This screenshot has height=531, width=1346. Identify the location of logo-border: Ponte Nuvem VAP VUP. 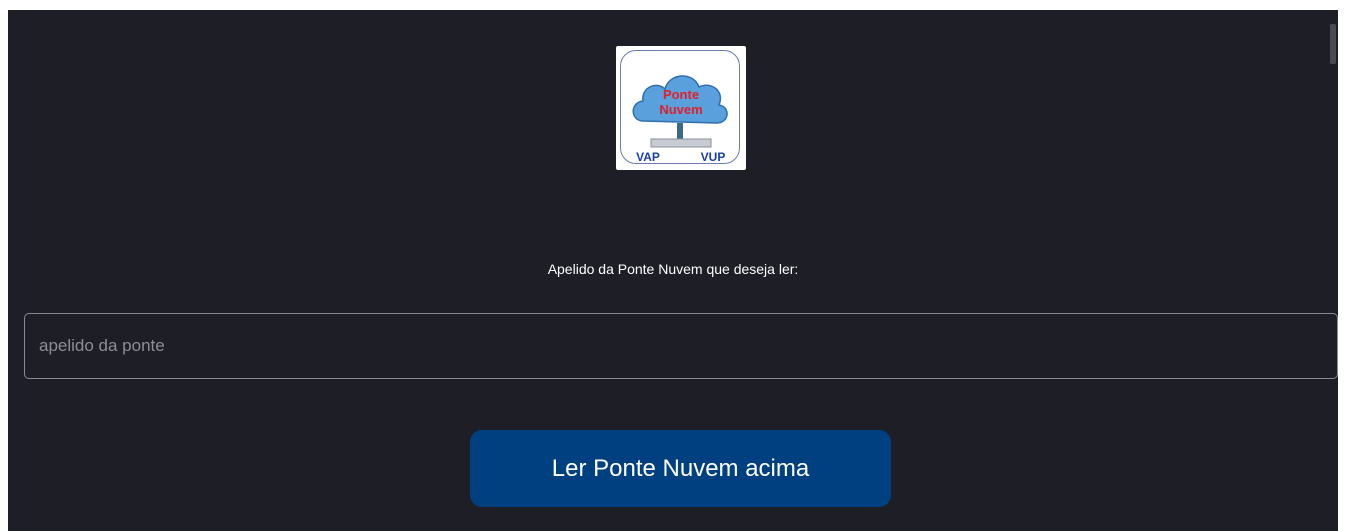
(680, 107).